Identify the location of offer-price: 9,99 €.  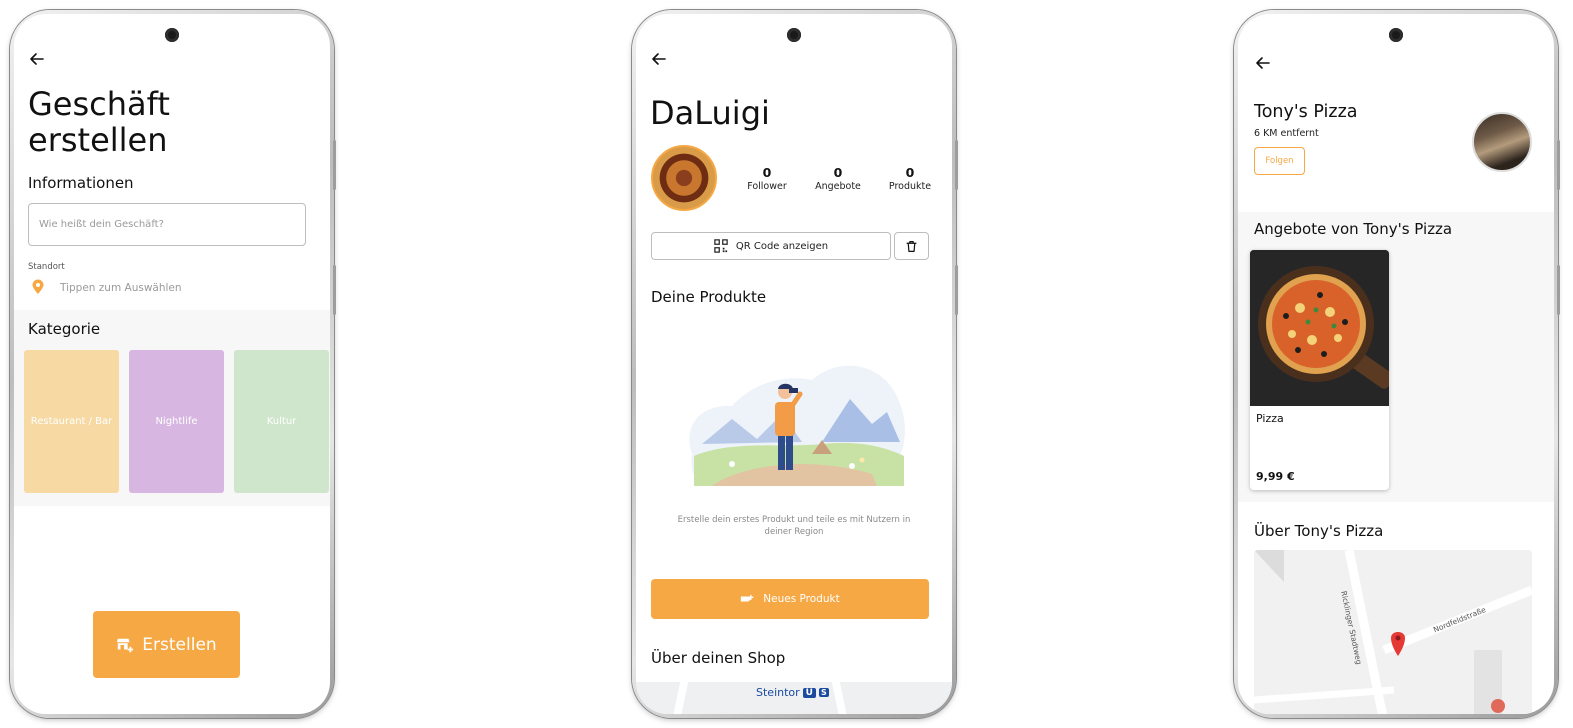
(1275, 476).